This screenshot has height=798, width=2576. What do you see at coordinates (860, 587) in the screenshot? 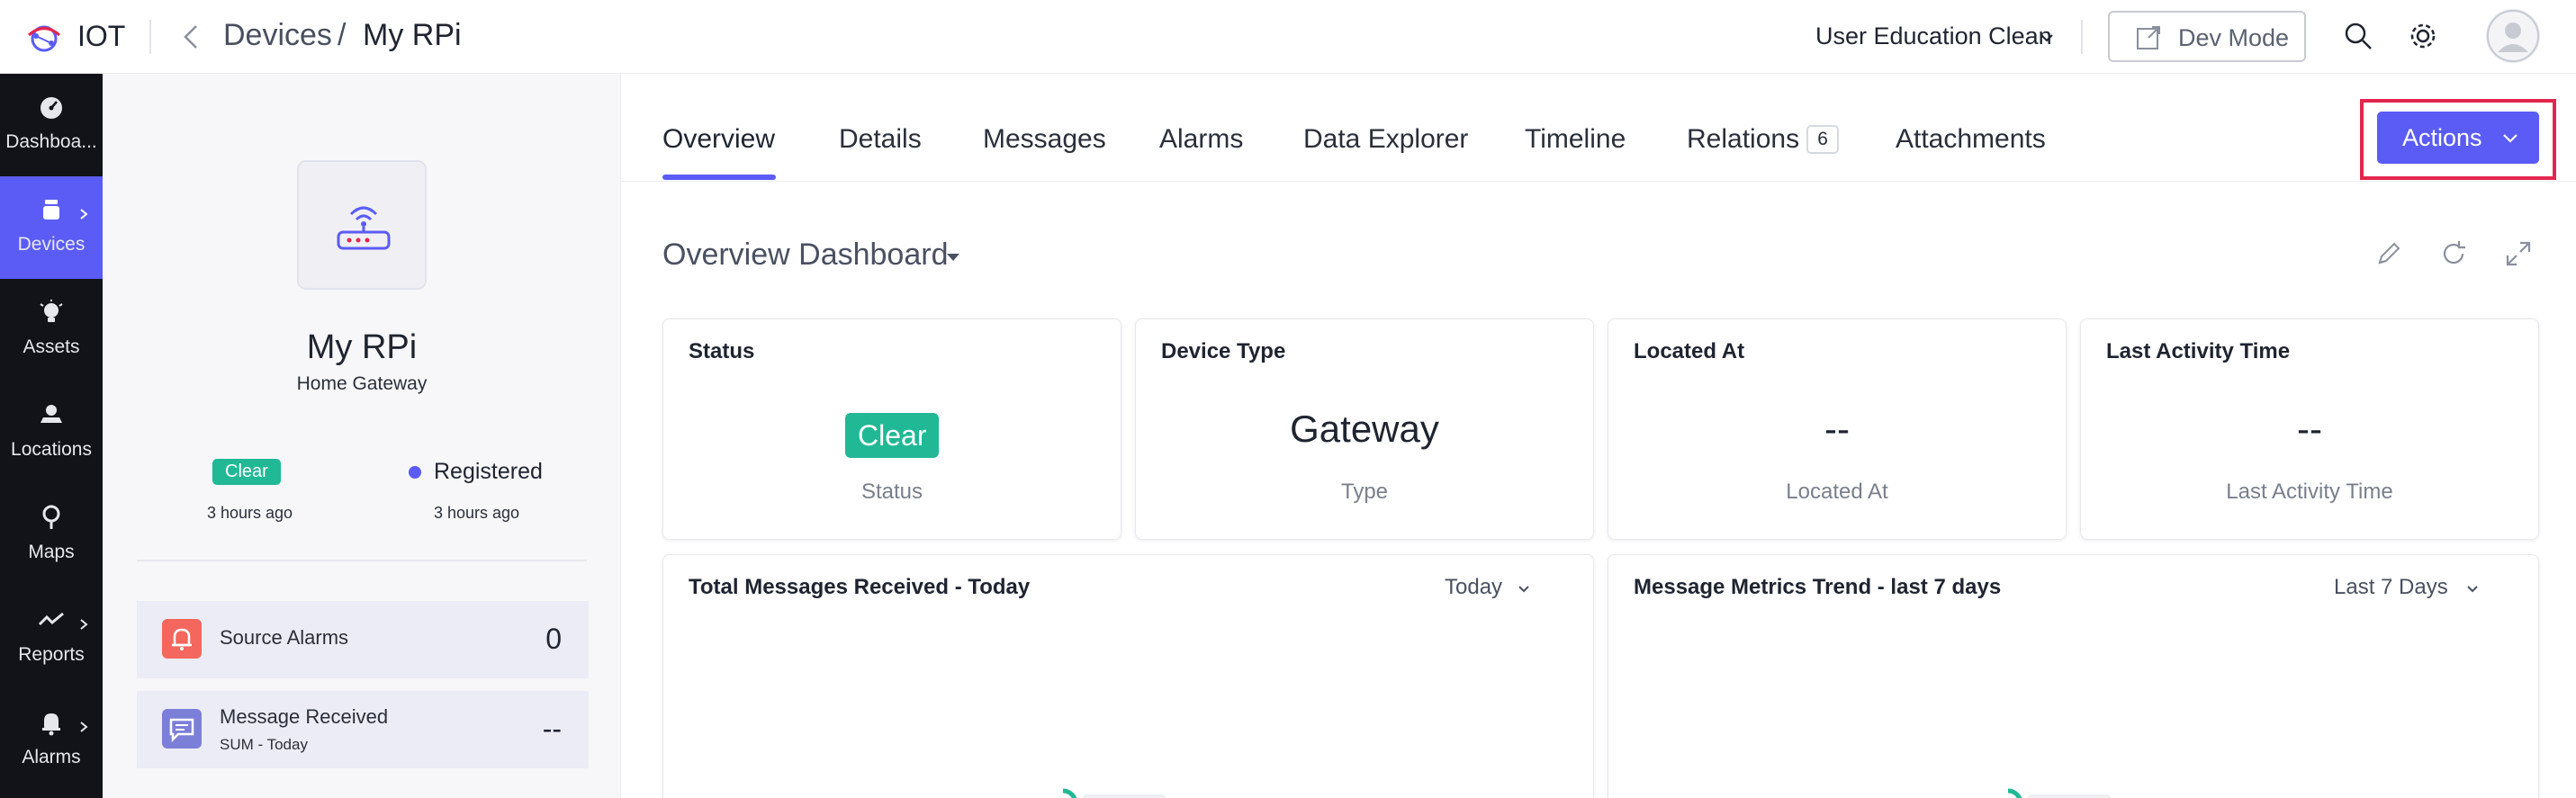
I see `widget-title: Total Messages Received - Today` at bounding box center [860, 587].